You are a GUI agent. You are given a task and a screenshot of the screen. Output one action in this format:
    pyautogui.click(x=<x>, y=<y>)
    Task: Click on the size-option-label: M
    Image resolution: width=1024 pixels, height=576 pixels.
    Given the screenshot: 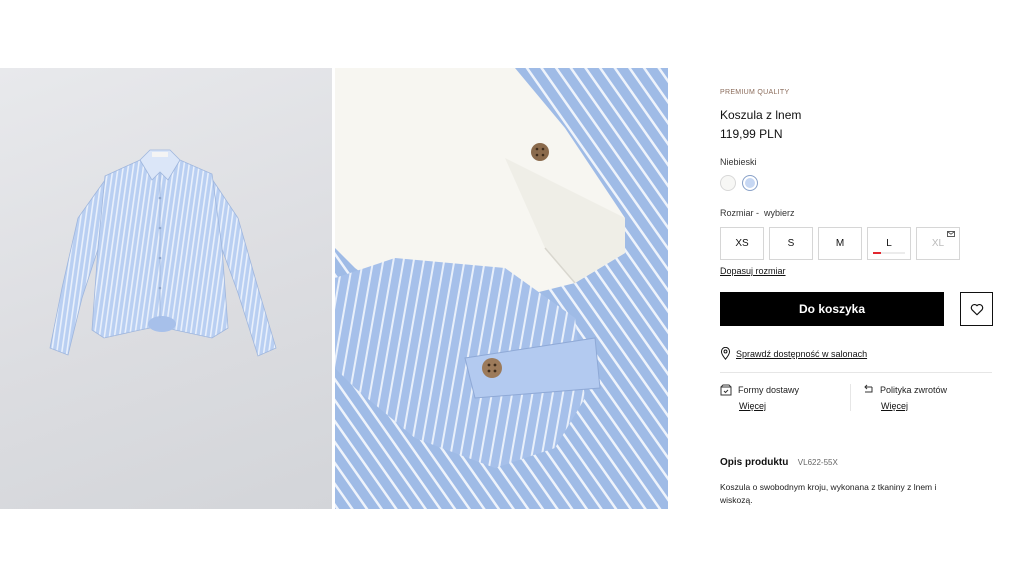 What is the action you would take?
    pyautogui.click(x=840, y=243)
    